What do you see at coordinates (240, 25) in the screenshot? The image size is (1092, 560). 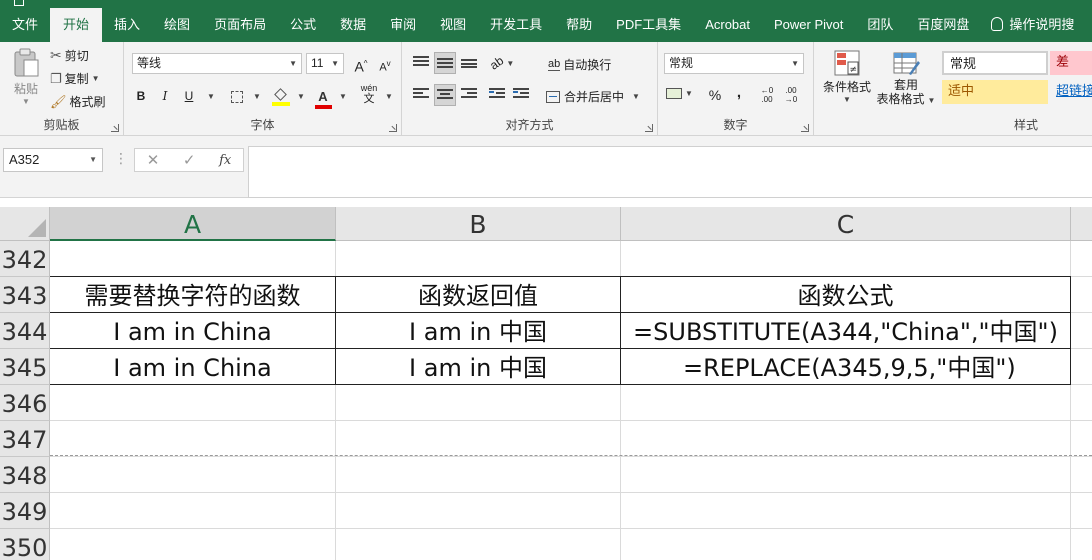 I see `tab-page-layout: 页面布局` at bounding box center [240, 25].